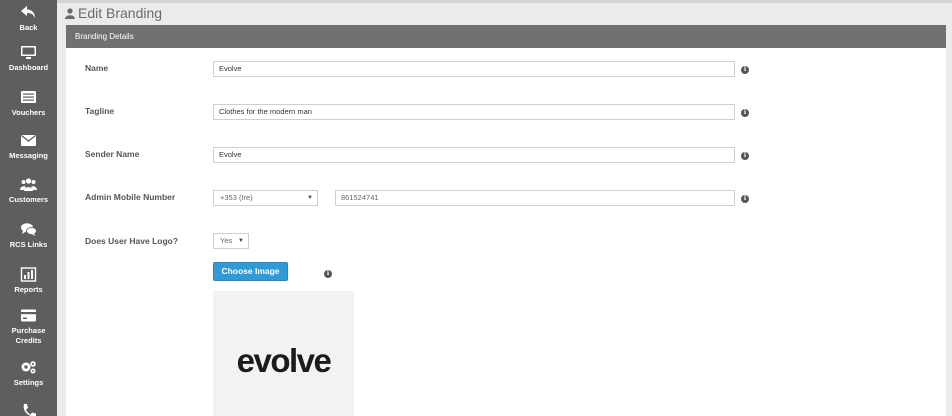 This screenshot has width=952, height=416. I want to click on has-logo-select: Yes ▼, so click(231, 241).